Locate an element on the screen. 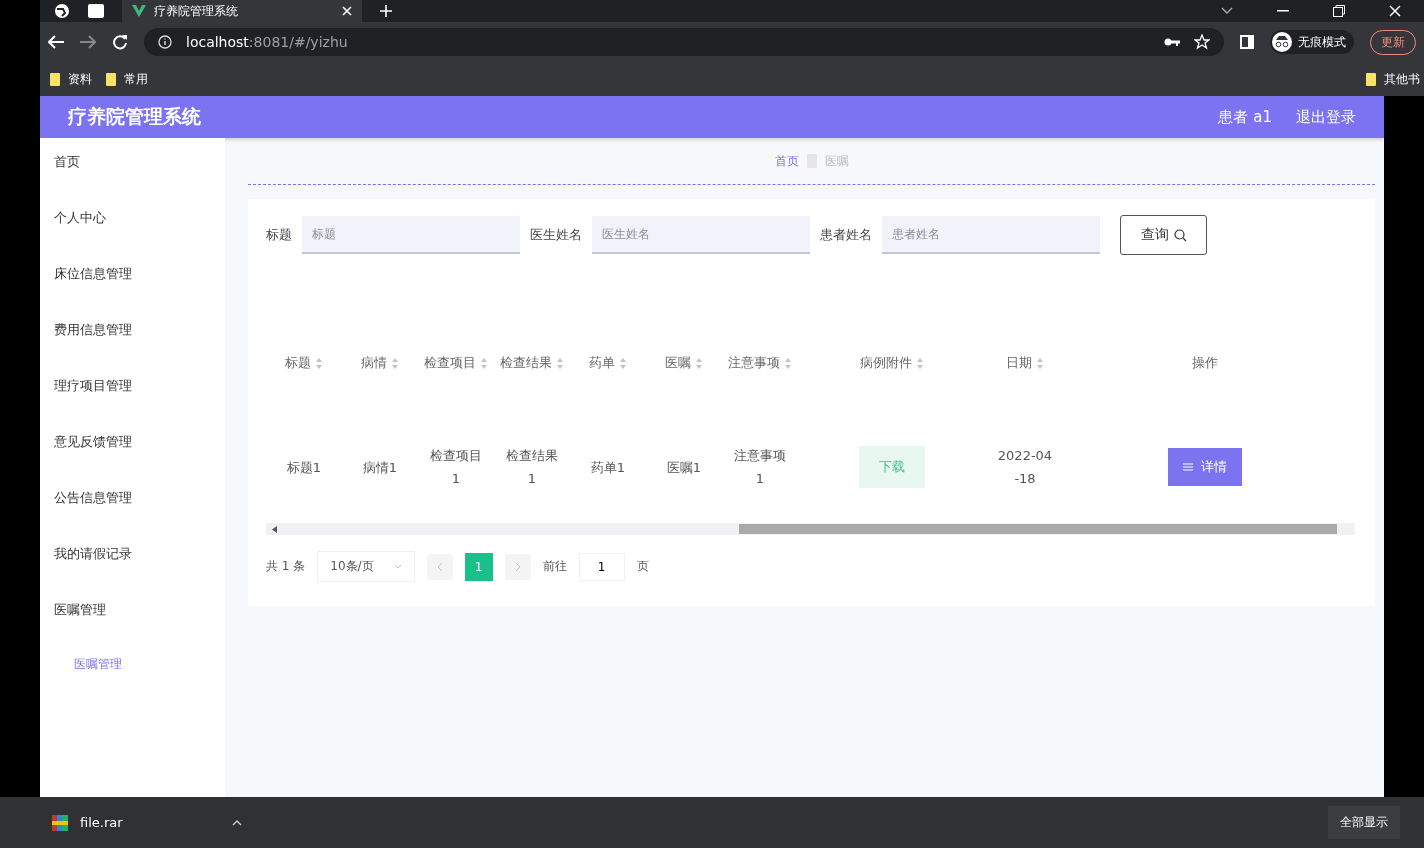 Image resolution: width=1424 pixels, height=848 pixels. key-icon is located at coordinates (1172, 42).